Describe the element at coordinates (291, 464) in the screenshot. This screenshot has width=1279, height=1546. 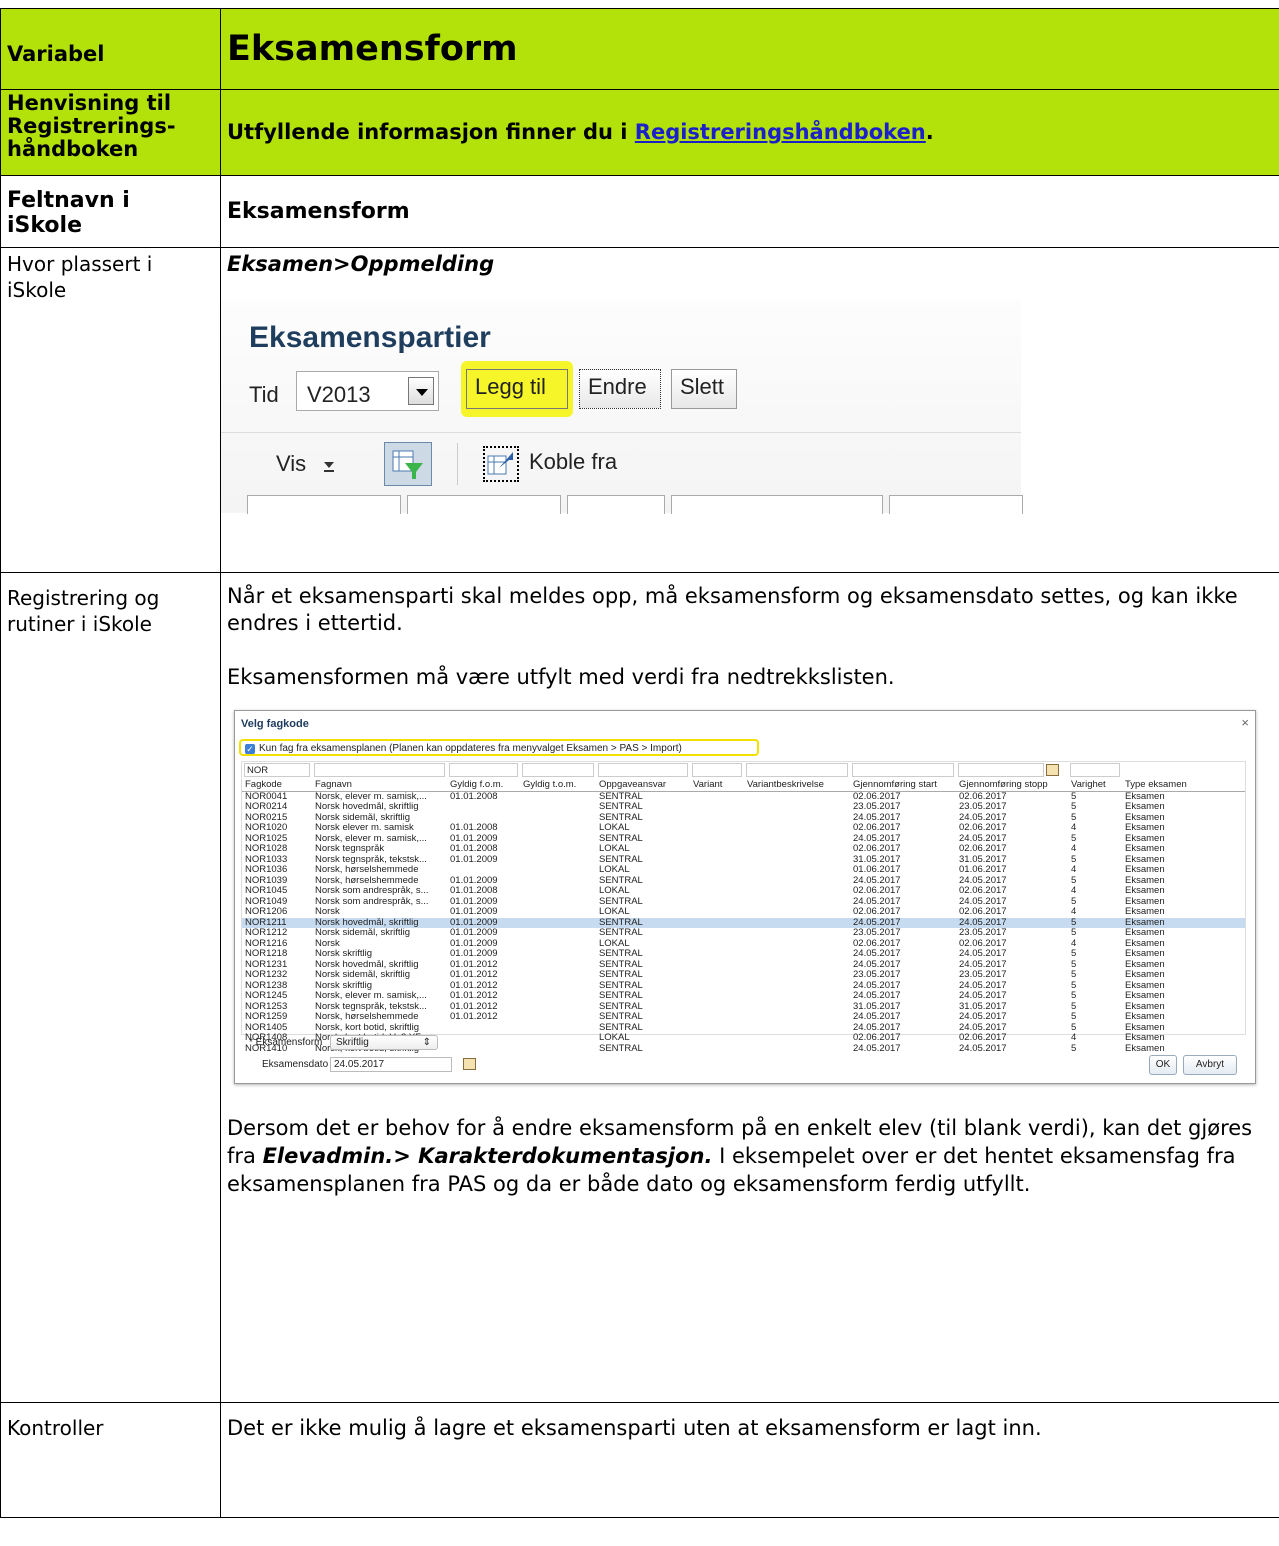
I see `vis-menu: Vis` at that location.